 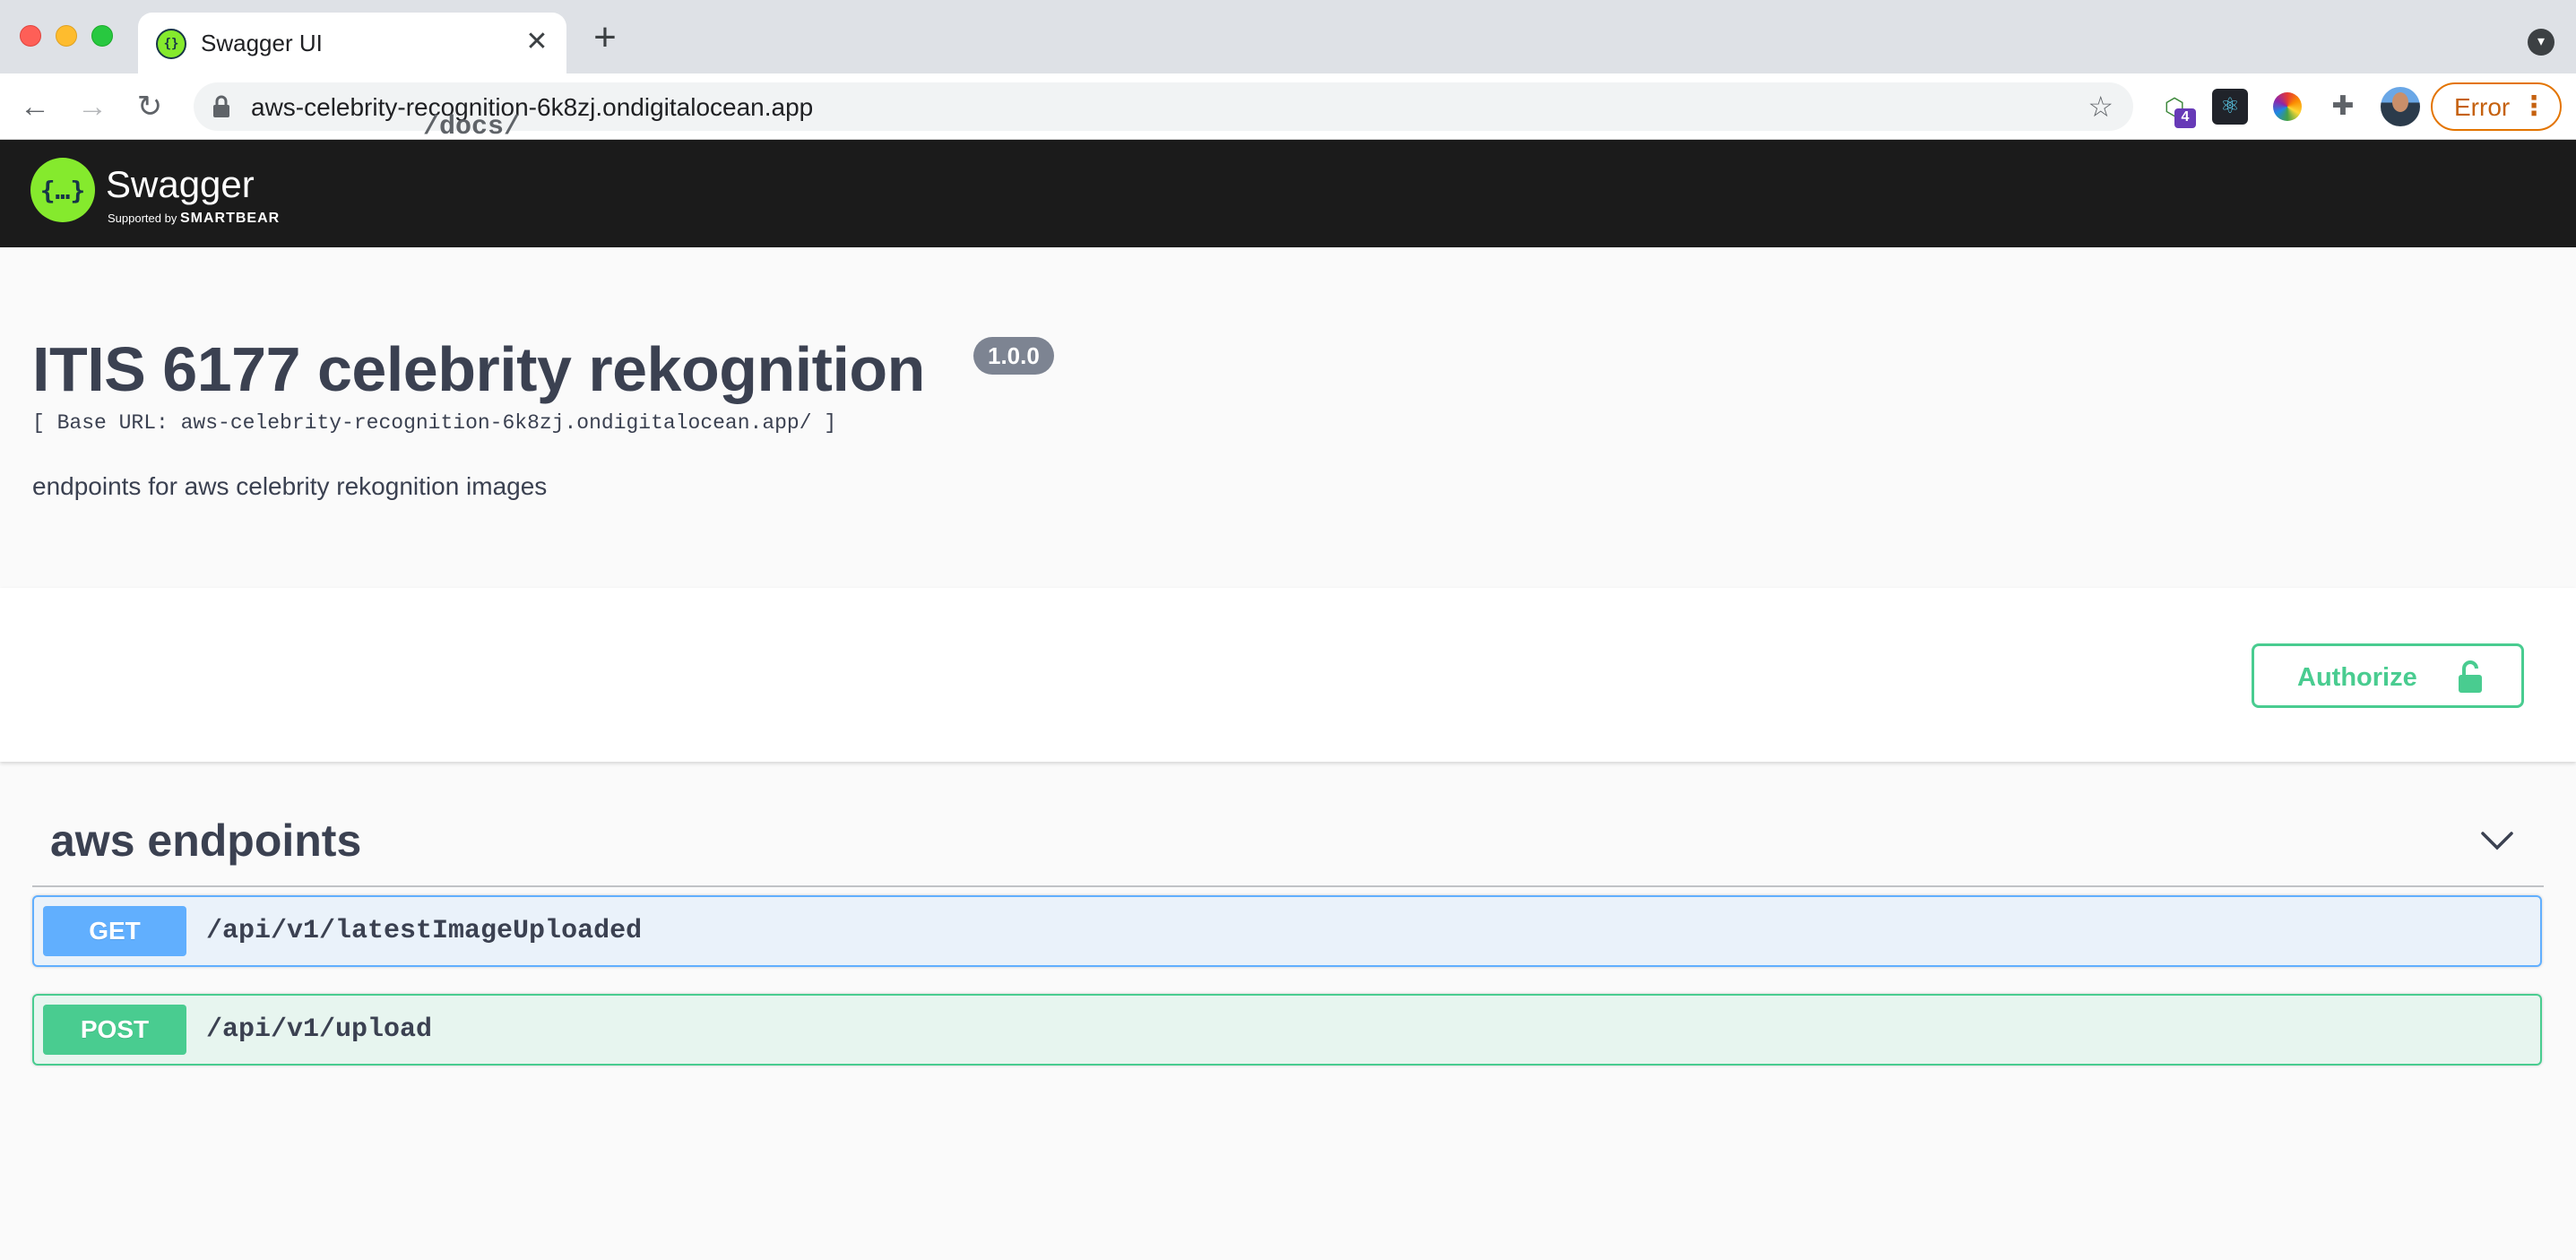 What do you see at coordinates (206, 841) in the screenshot?
I see `tag-title: aws endpoints` at bounding box center [206, 841].